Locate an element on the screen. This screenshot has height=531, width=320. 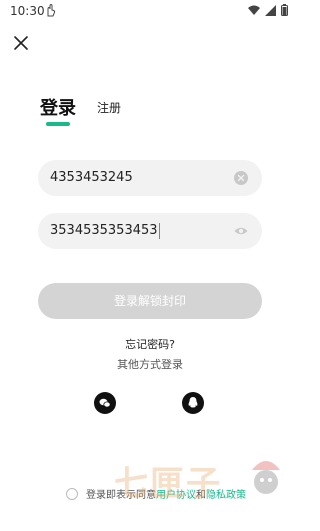
mascot-icon is located at coordinates (266, 477).